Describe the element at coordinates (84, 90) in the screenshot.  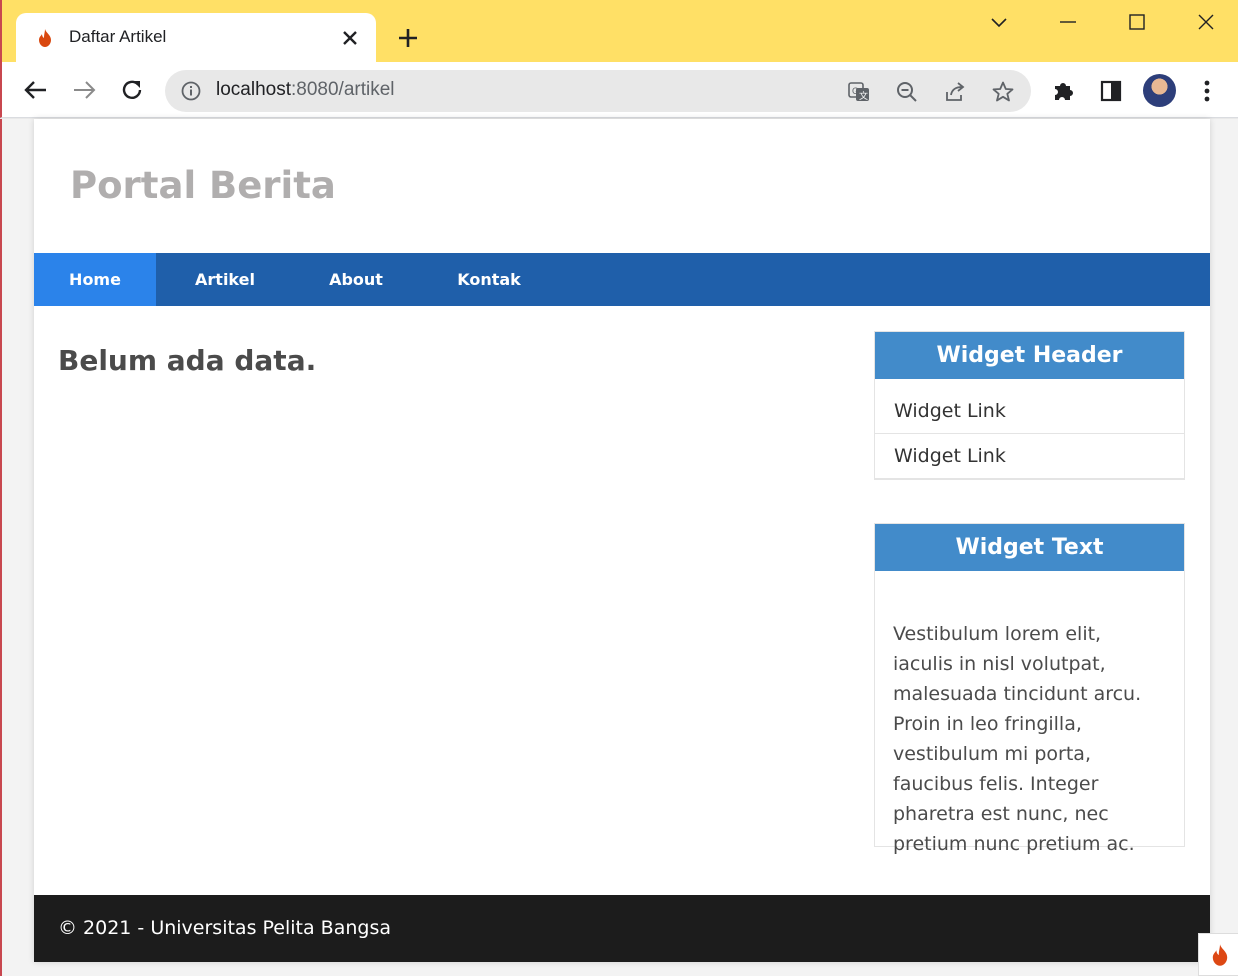
I see `forward-icon` at that location.